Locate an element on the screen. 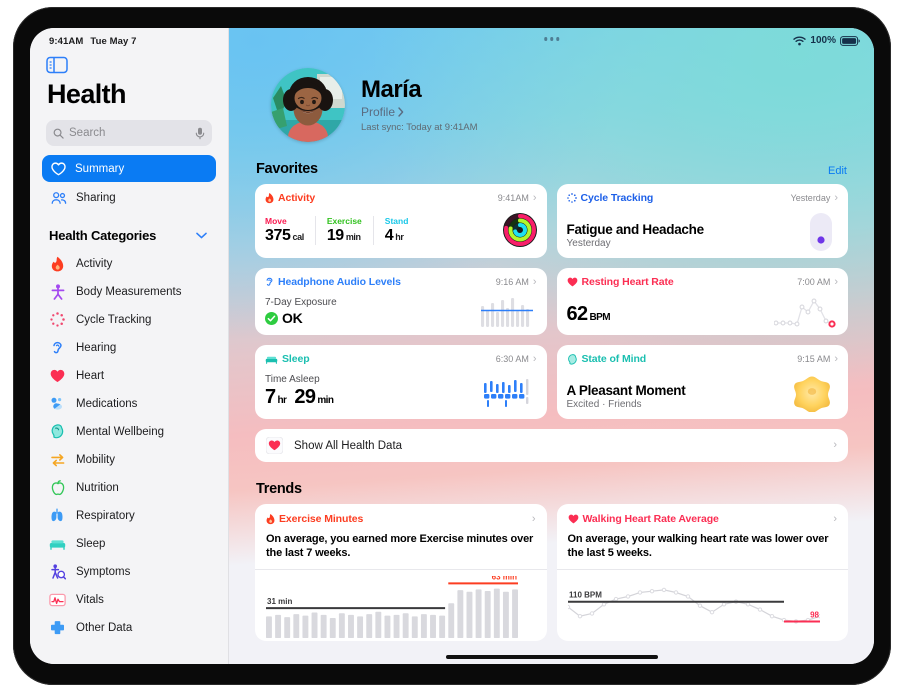 Image resolution: width=904 pixels, height=692 pixels. chevron-down-icon is located at coordinates (201, 235).